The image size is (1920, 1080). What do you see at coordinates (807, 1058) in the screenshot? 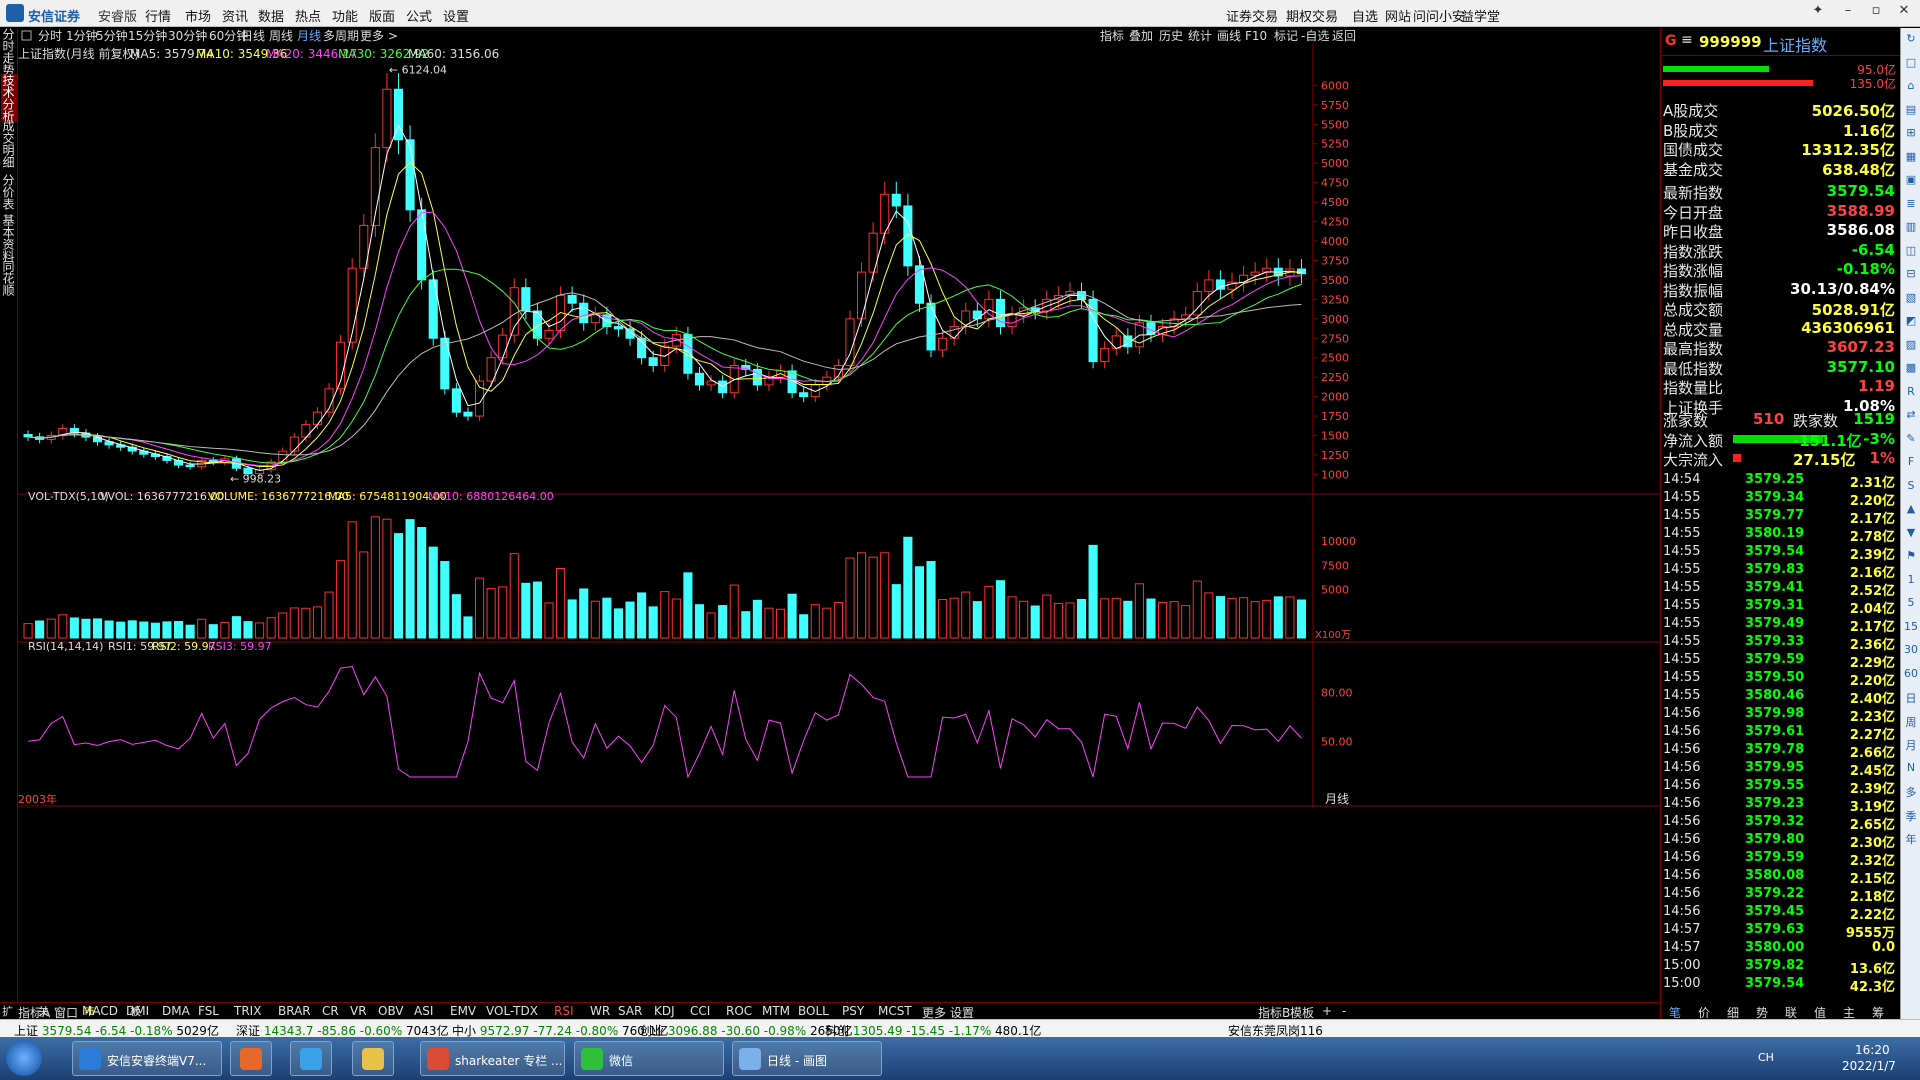
I see `taskbar-task: 日线 - 画图` at bounding box center [807, 1058].